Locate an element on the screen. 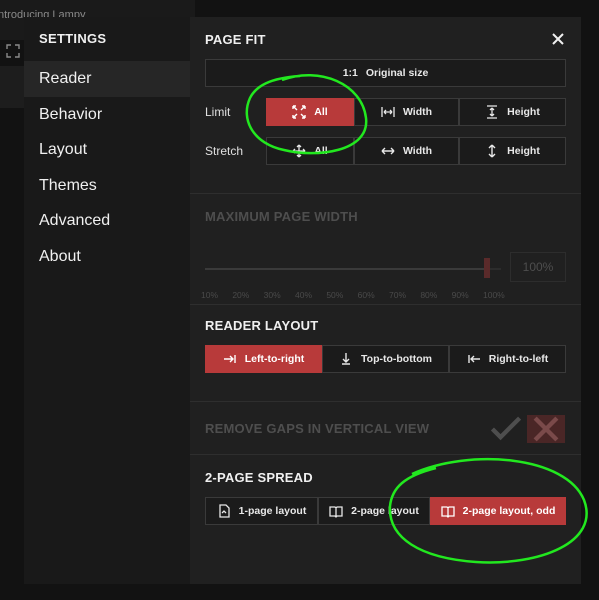  layout-left-to-right-button: Left-to-right is located at coordinates (263, 359).